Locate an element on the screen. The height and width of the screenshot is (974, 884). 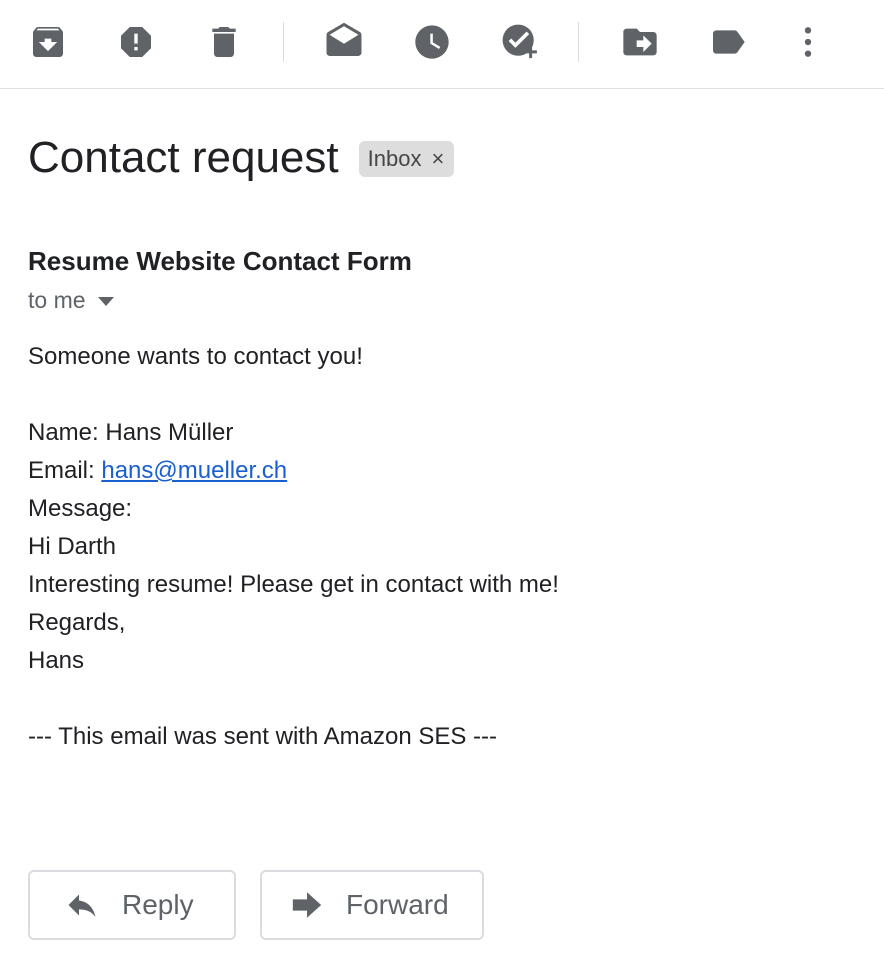
labels-icon is located at coordinates (729, 42).